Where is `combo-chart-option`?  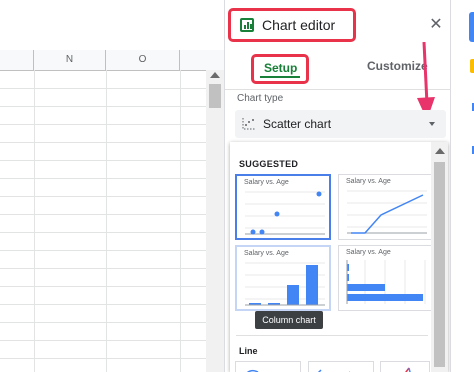 combo-chart-option is located at coordinates (405, 366).